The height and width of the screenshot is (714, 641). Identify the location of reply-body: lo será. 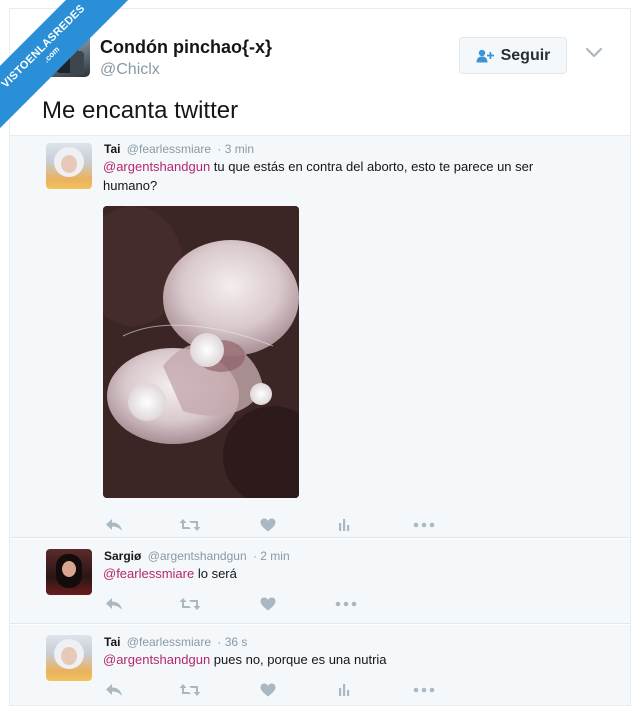
(215, 573).